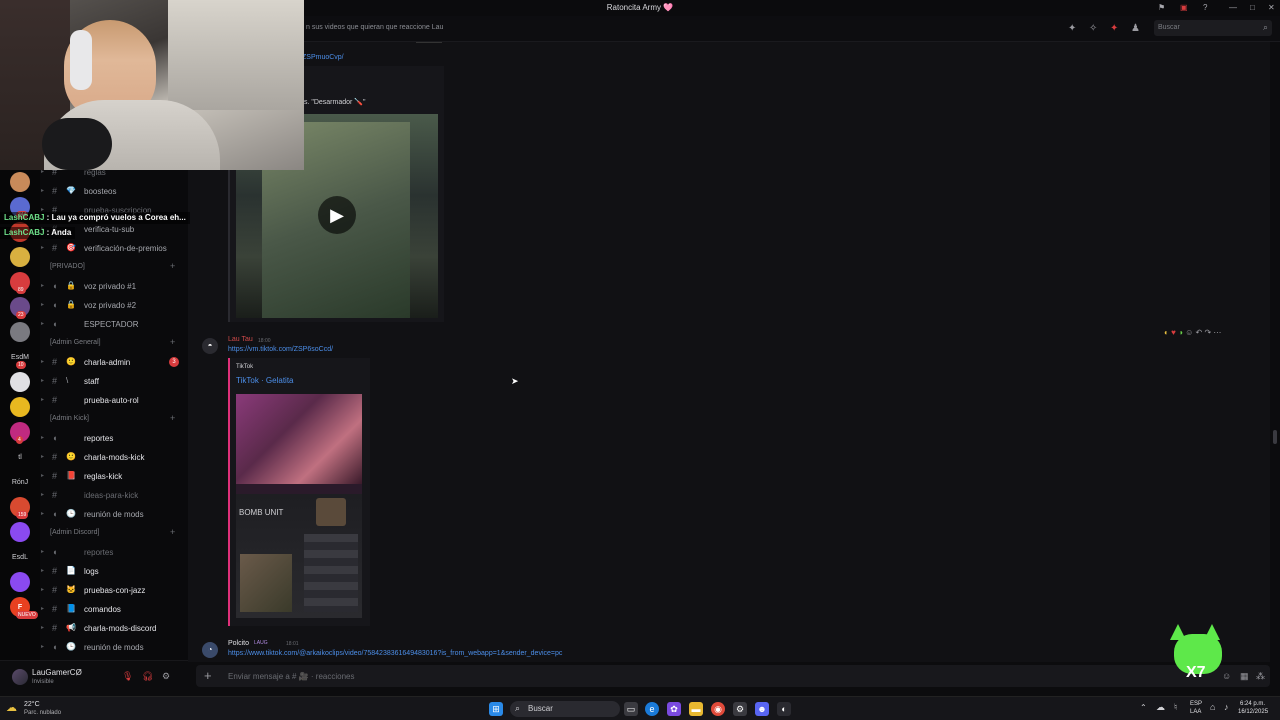  I want to click on volume-icon: ♪, so click(1226, 707).